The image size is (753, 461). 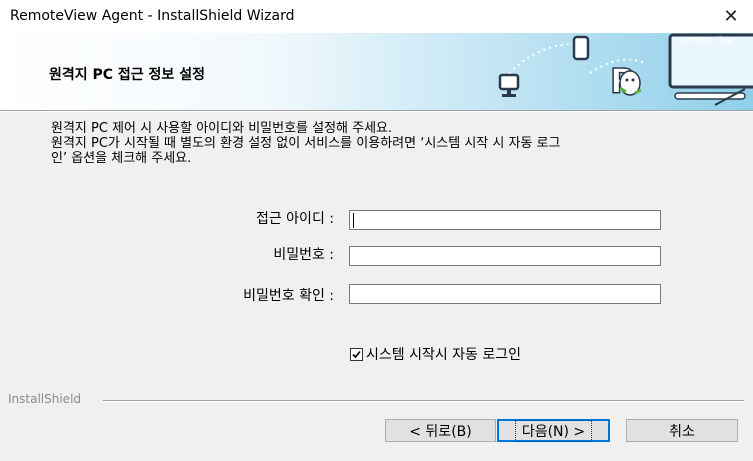 I want to click on cancel-button: 취소, so click(x=682, y=430).